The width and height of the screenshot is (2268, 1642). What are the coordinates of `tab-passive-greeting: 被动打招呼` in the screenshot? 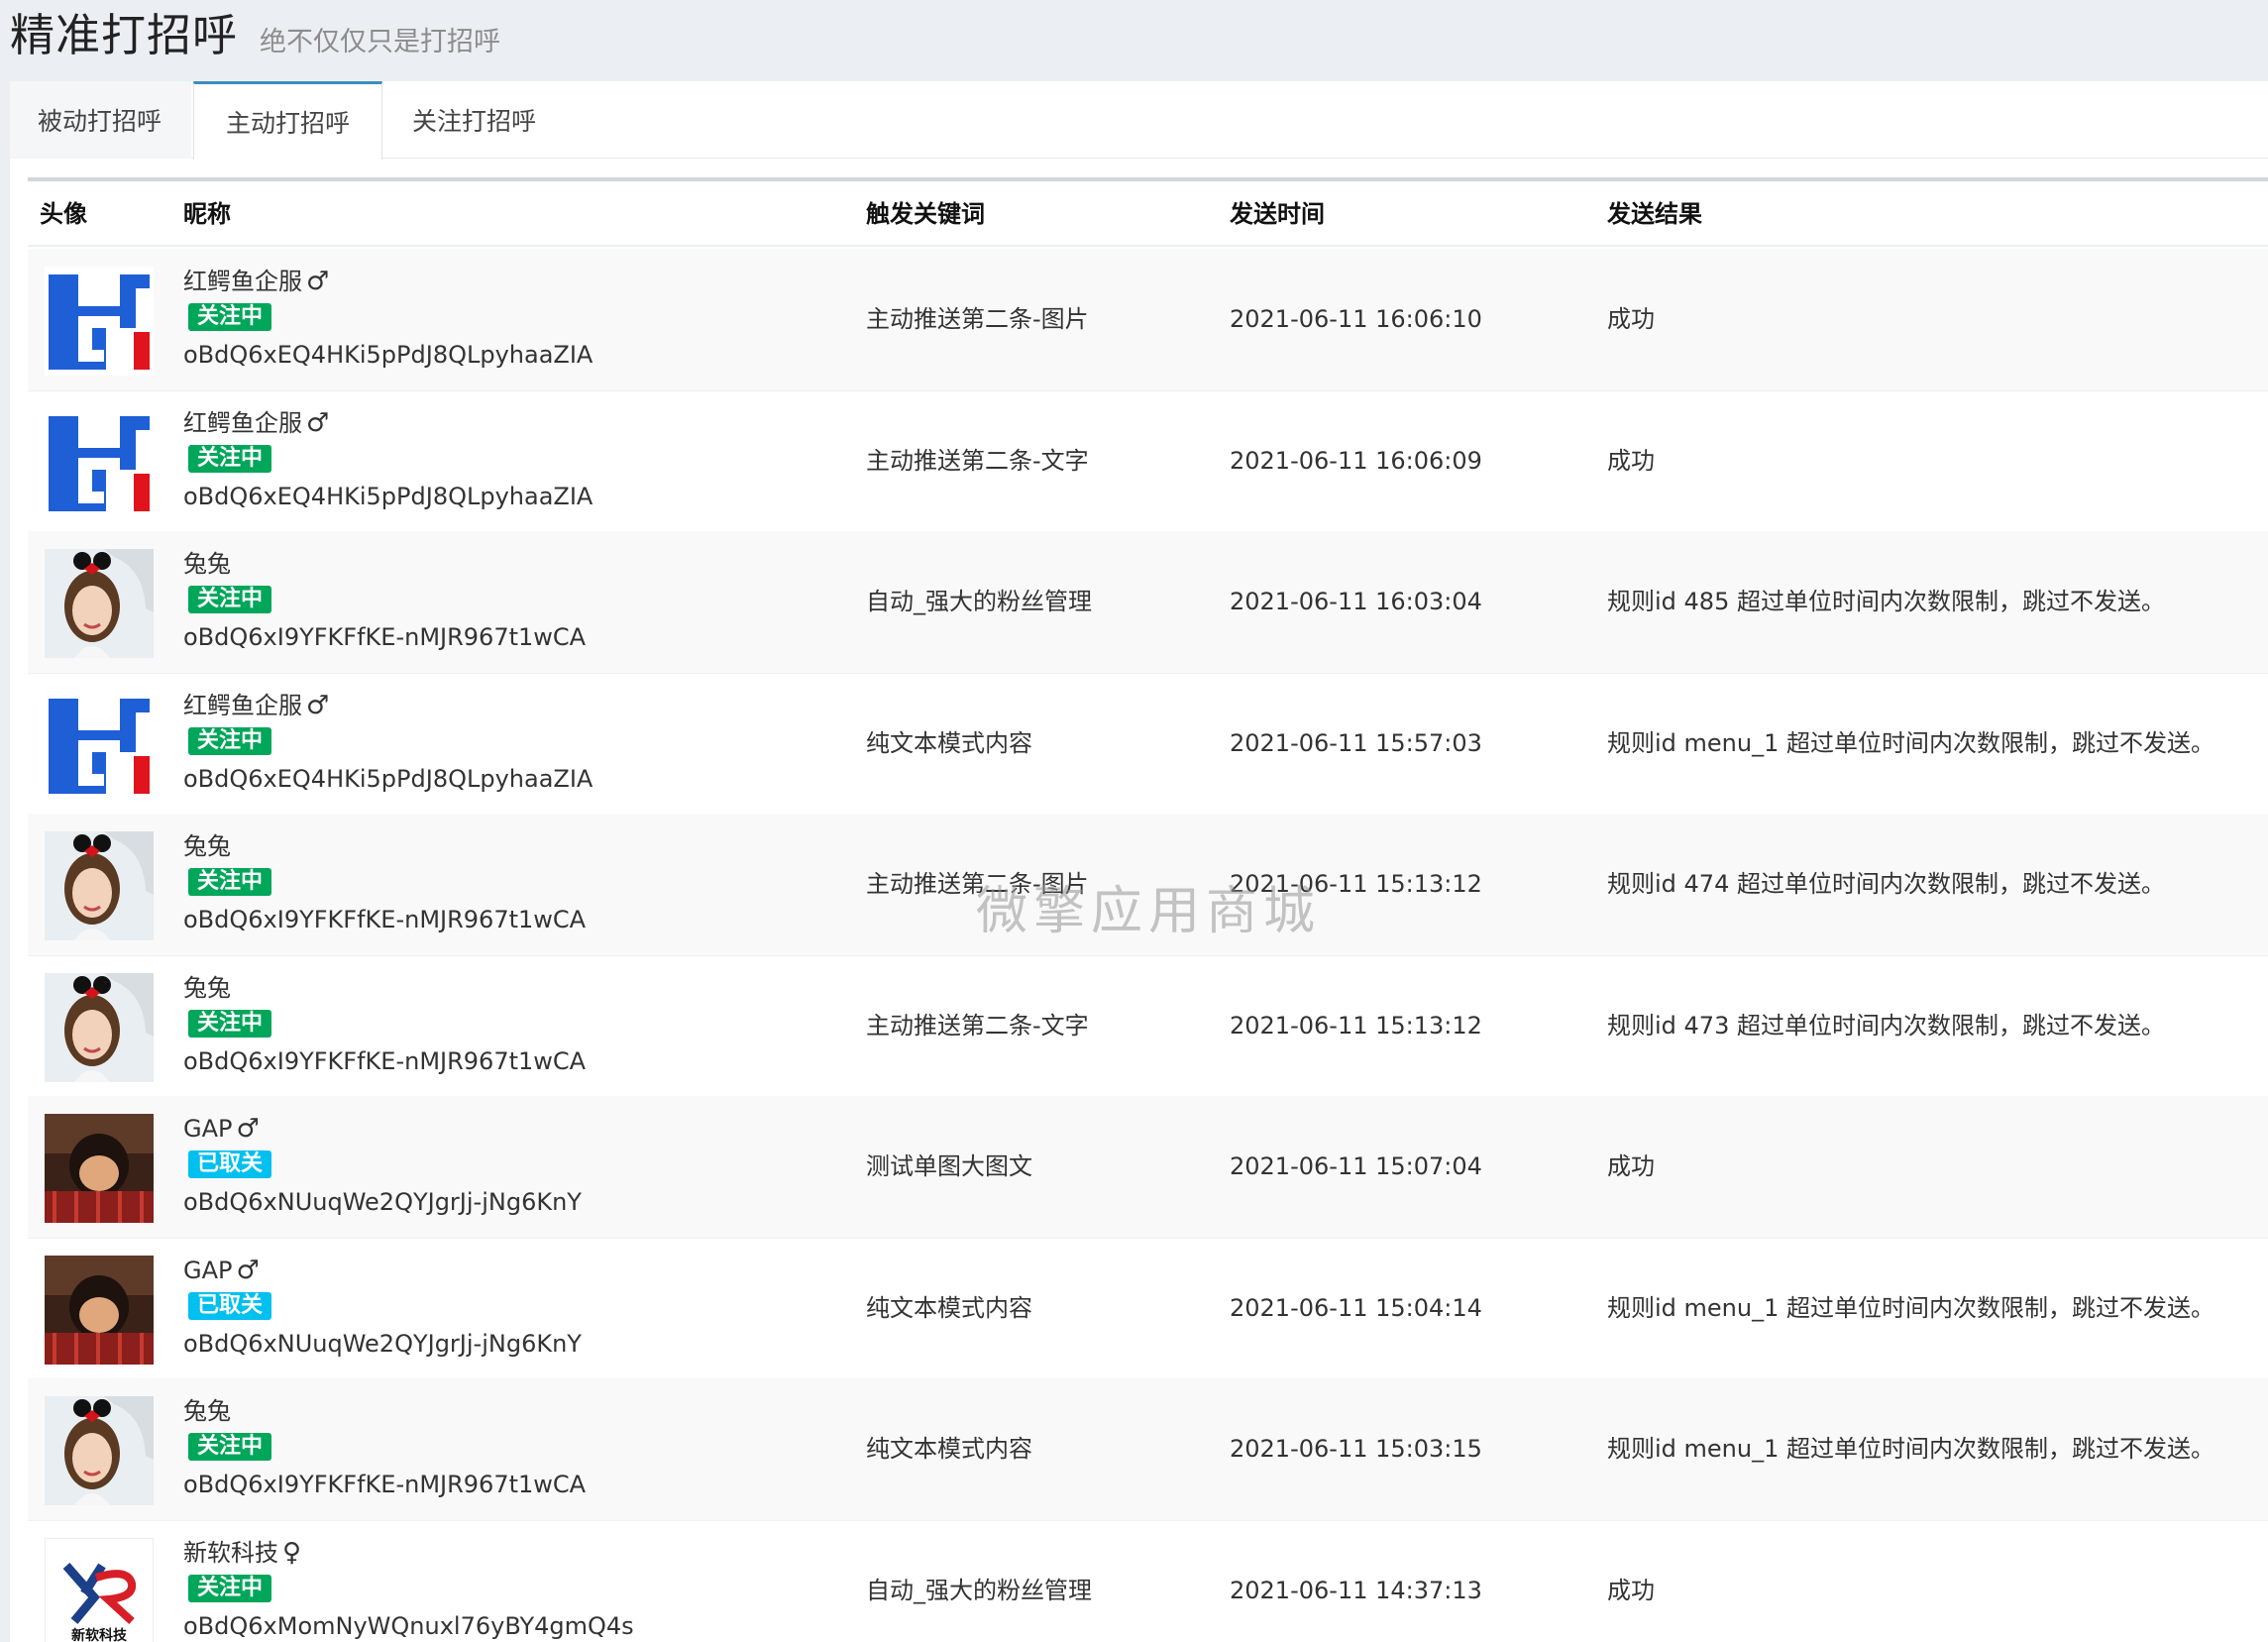 It's located at (101, 120).